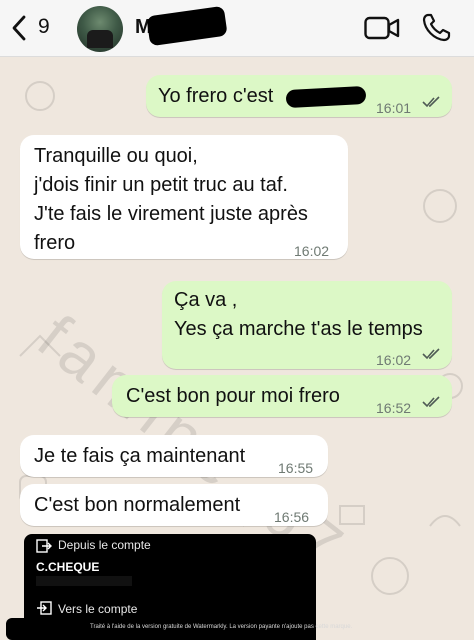  Describe the element at coordinates (216, 96) in the screenshot. I see `message-text: Yo frero c'est` at that location.